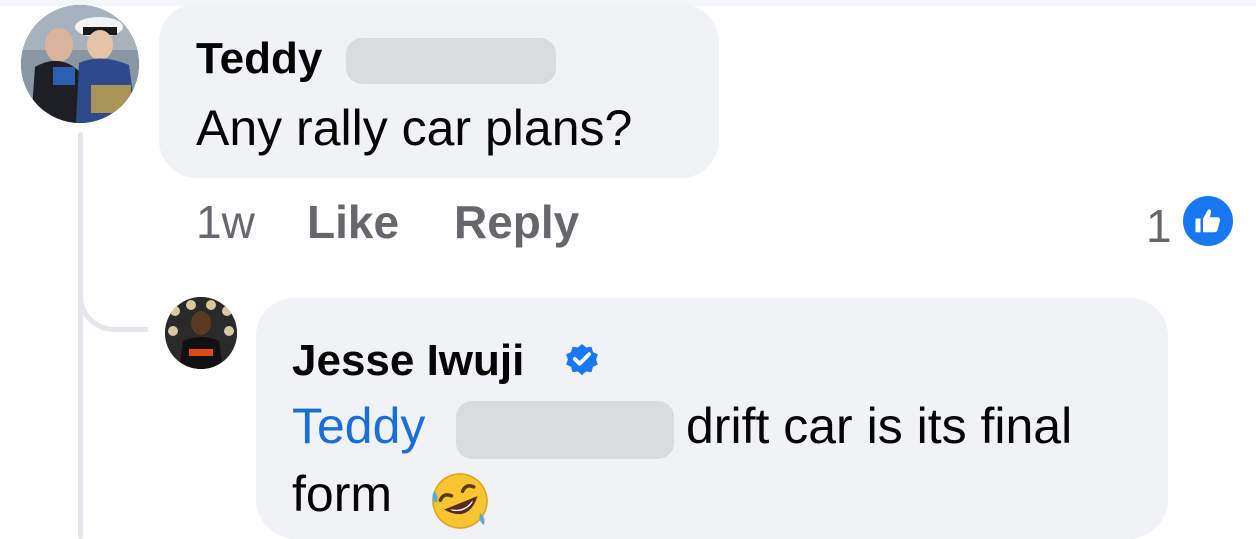  I want to click on comment-author-name: Teddy, so click(259, 59).